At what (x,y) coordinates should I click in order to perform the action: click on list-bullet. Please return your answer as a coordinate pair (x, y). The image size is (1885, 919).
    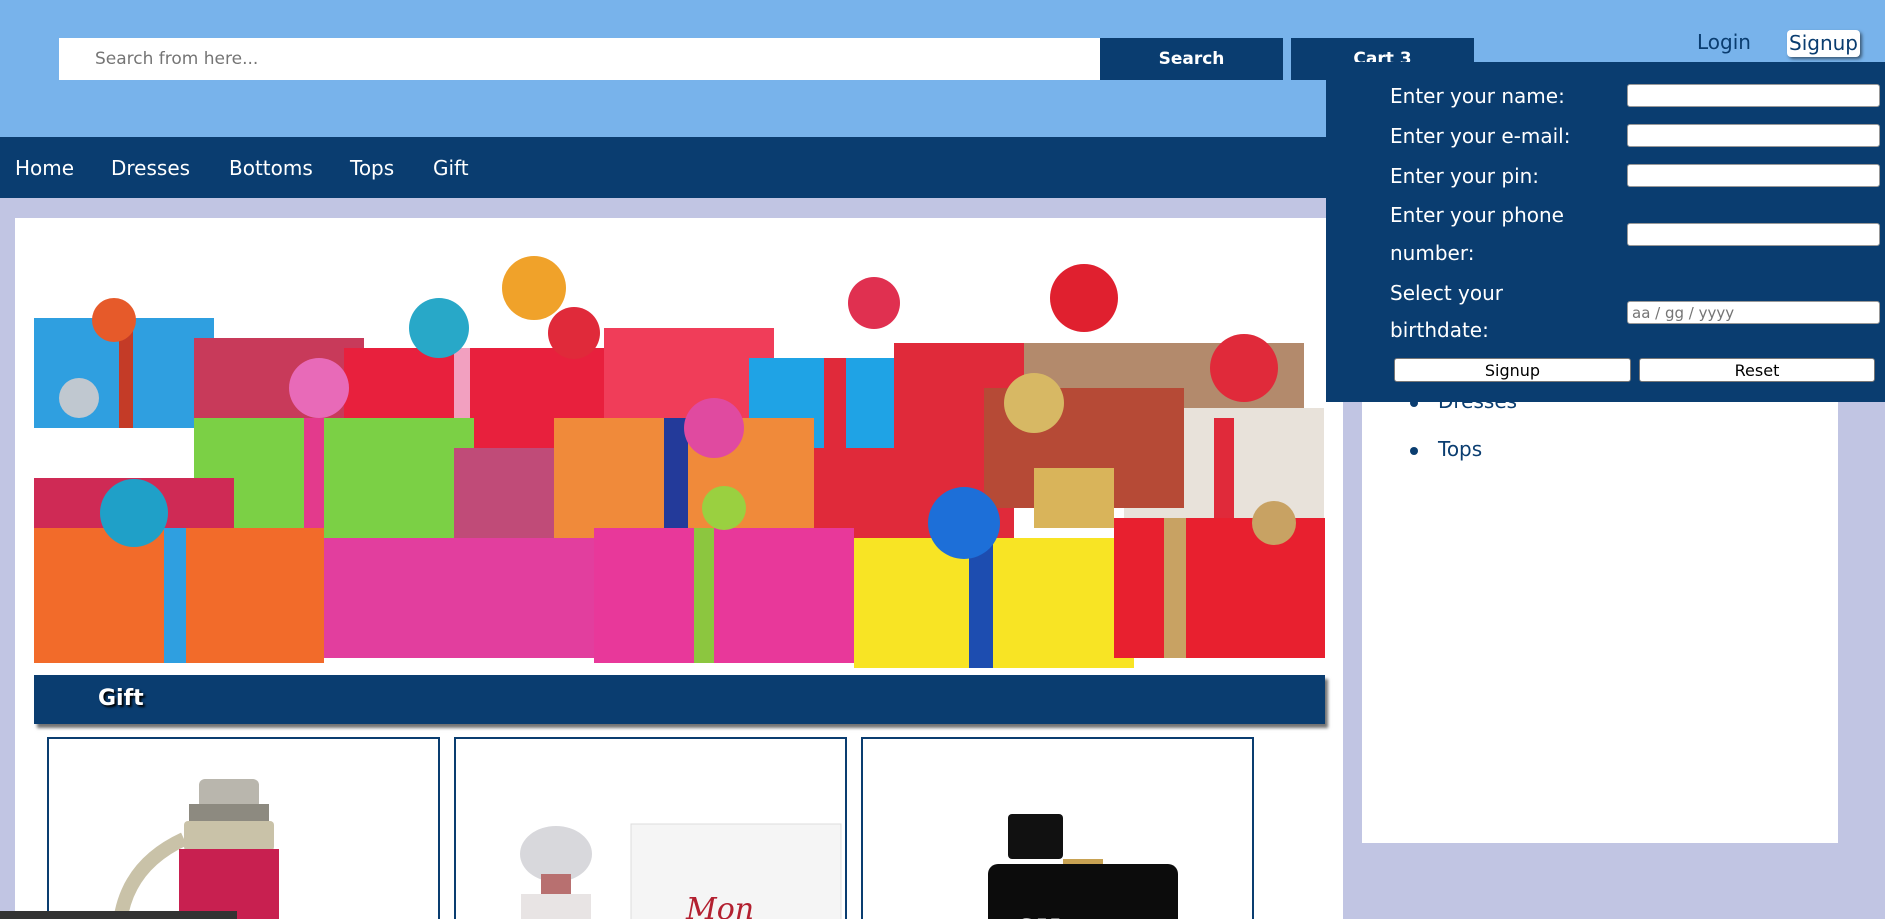
    Looking at the image, I should click on (1414, 451).